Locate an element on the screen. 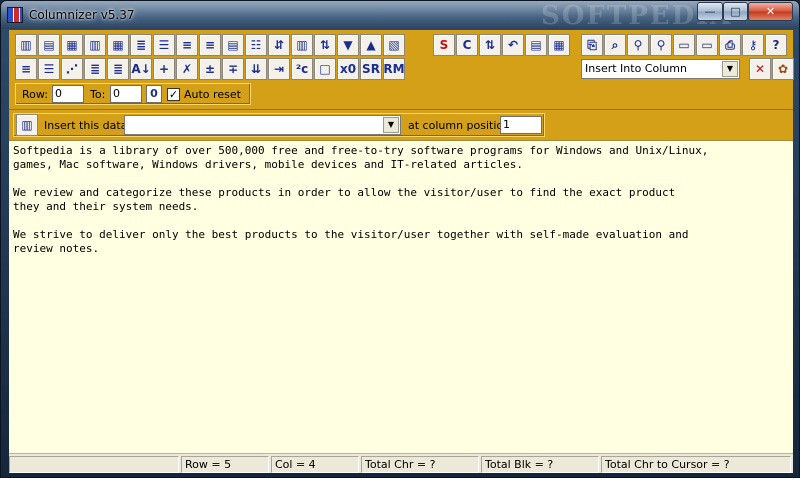  open-folder-button: ▭ is located at coordinates (707, 45).